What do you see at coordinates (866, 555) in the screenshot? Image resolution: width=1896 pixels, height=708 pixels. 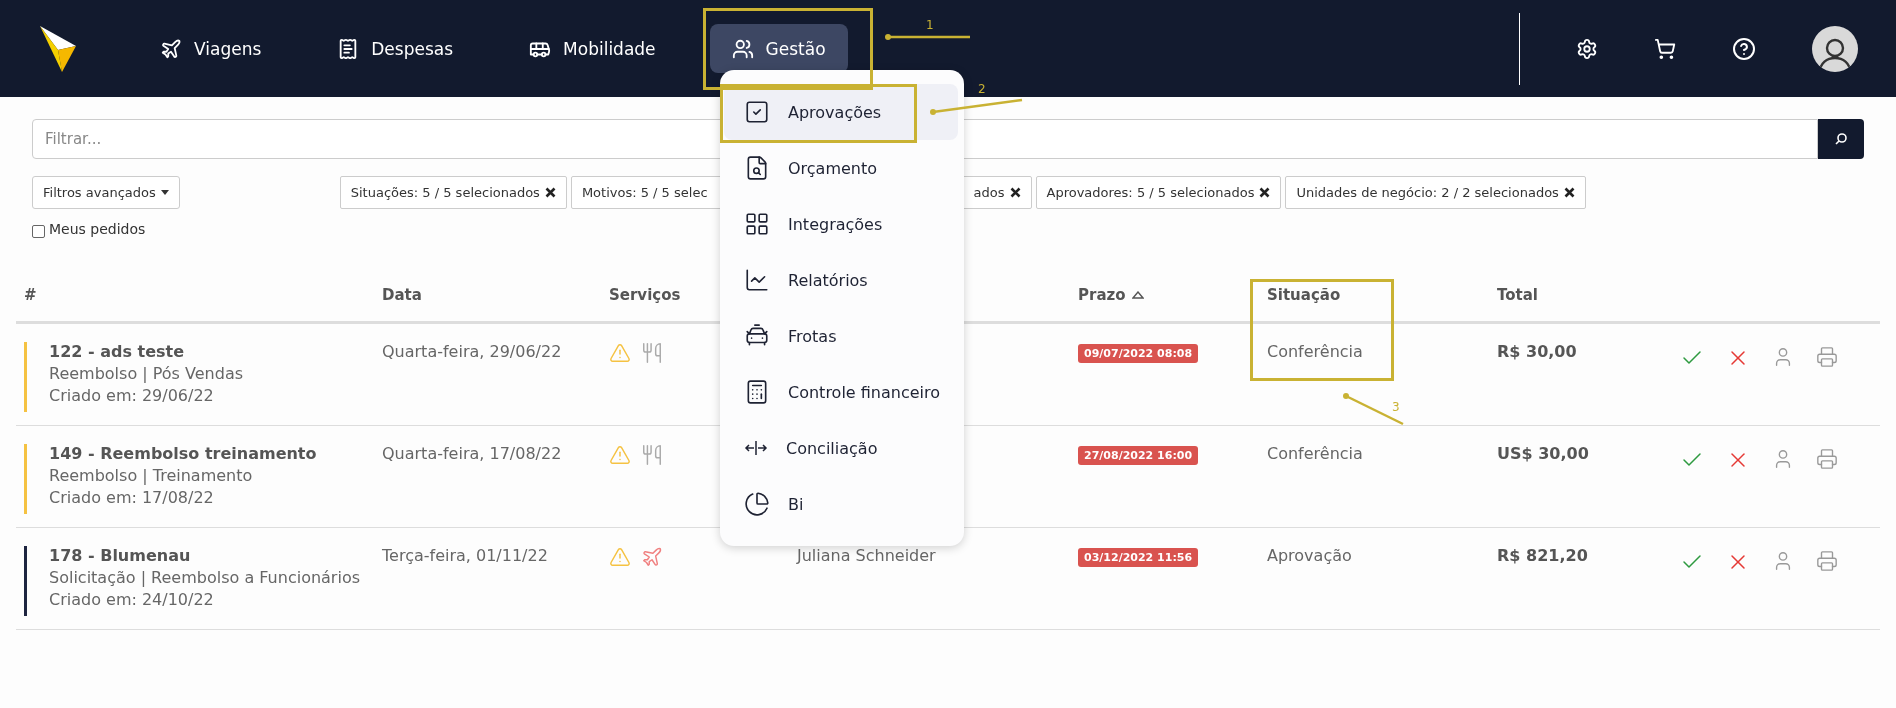 I see `requester-cell: Juliana Schneider` at bounding box center [866, 555].